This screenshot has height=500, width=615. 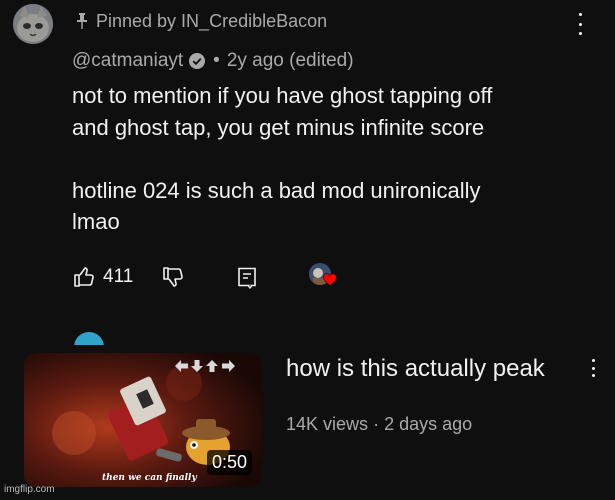 What do you see at coordinates (33, 24) in the screenshot?
I see `commenter-avatar` at bounding box center [33, 24].